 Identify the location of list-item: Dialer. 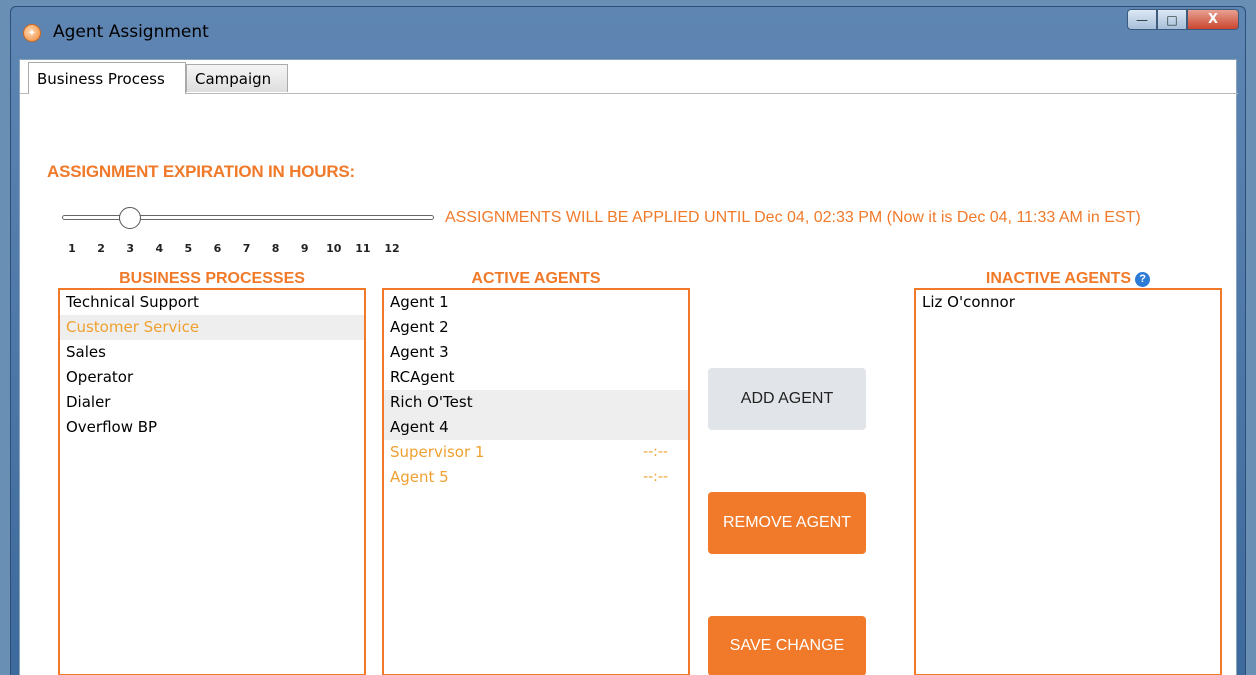
(212, 402).